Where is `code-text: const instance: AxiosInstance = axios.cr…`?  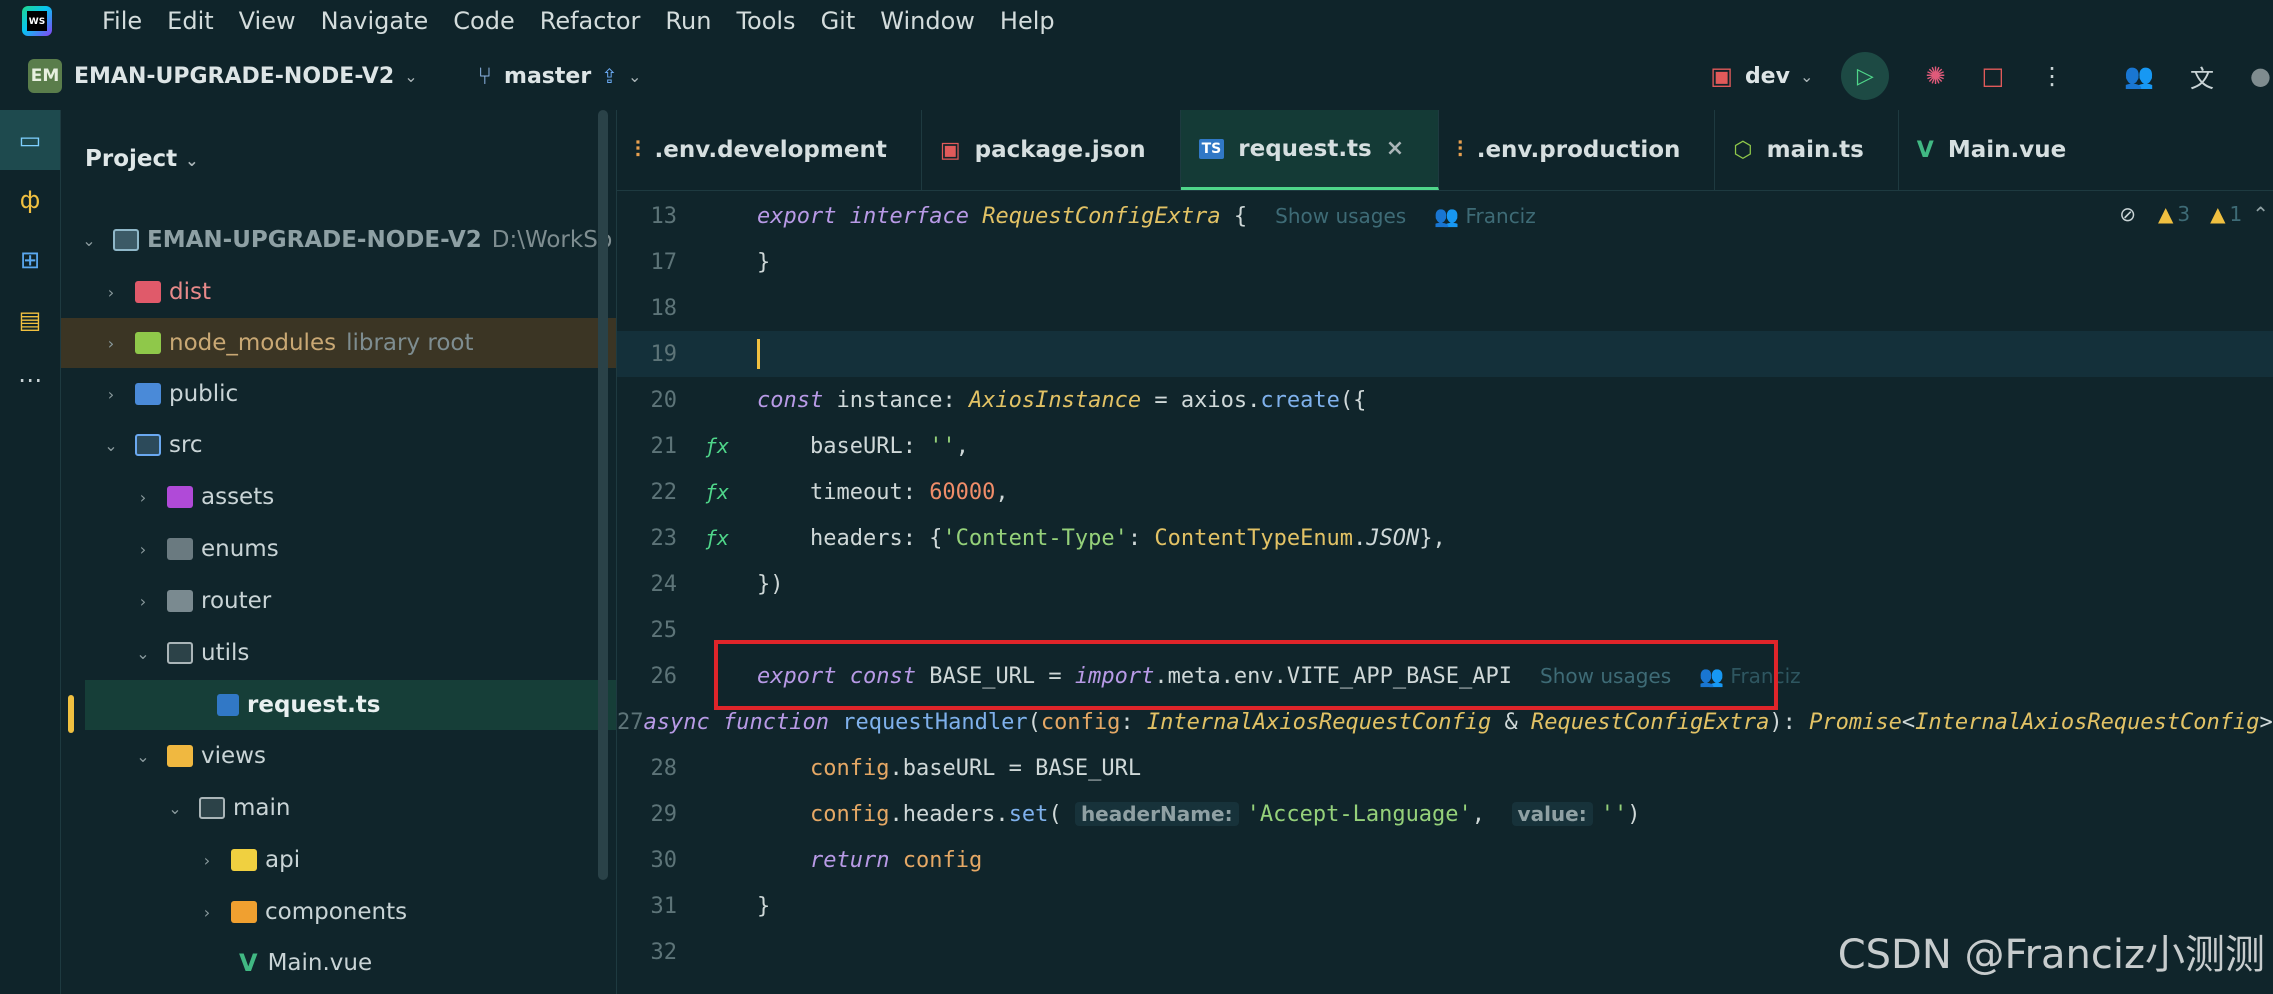
code-text: const instance: AxiosInstance = axios.cr… is located at coordinates (1062, 400).